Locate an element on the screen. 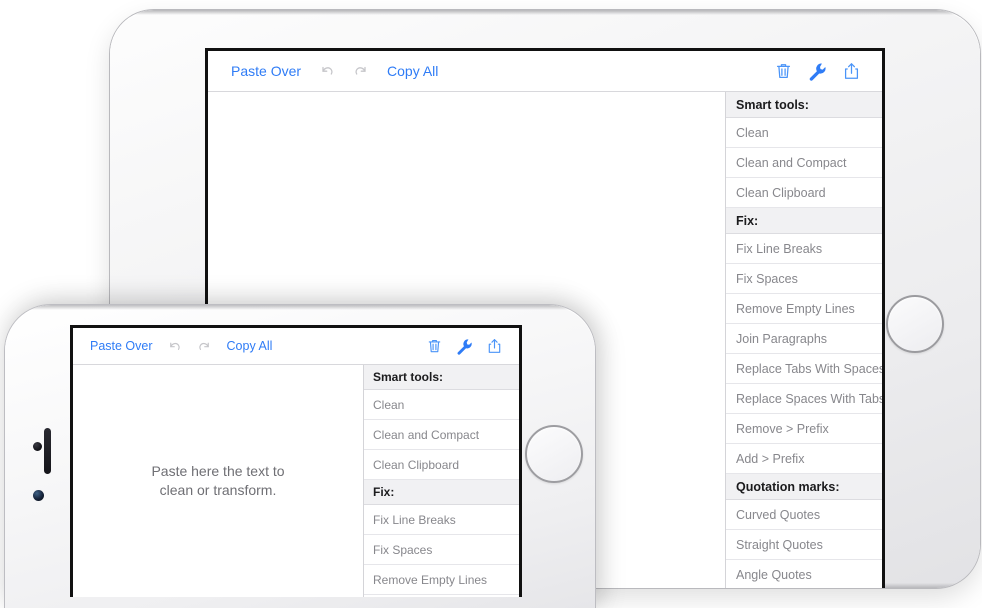  ipad-home-button is located at coordinates (915, 324).